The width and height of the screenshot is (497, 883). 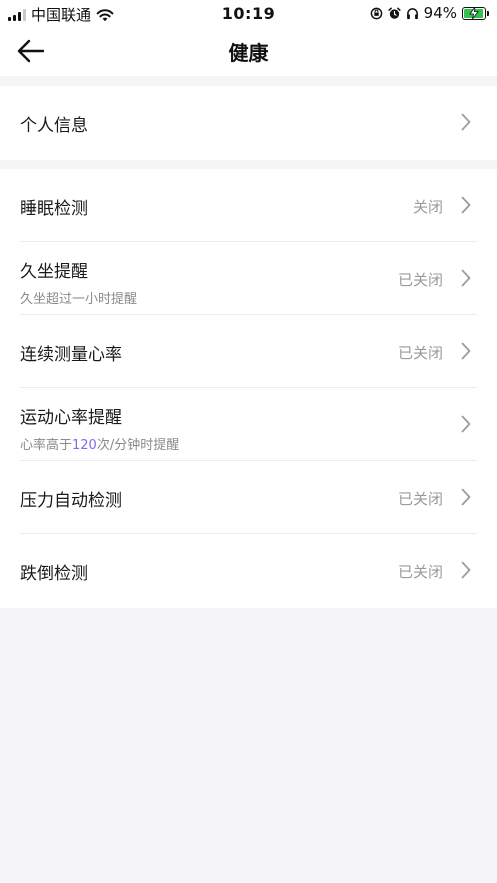 I want to click on headphones-icon, so click(x=412, y=13).